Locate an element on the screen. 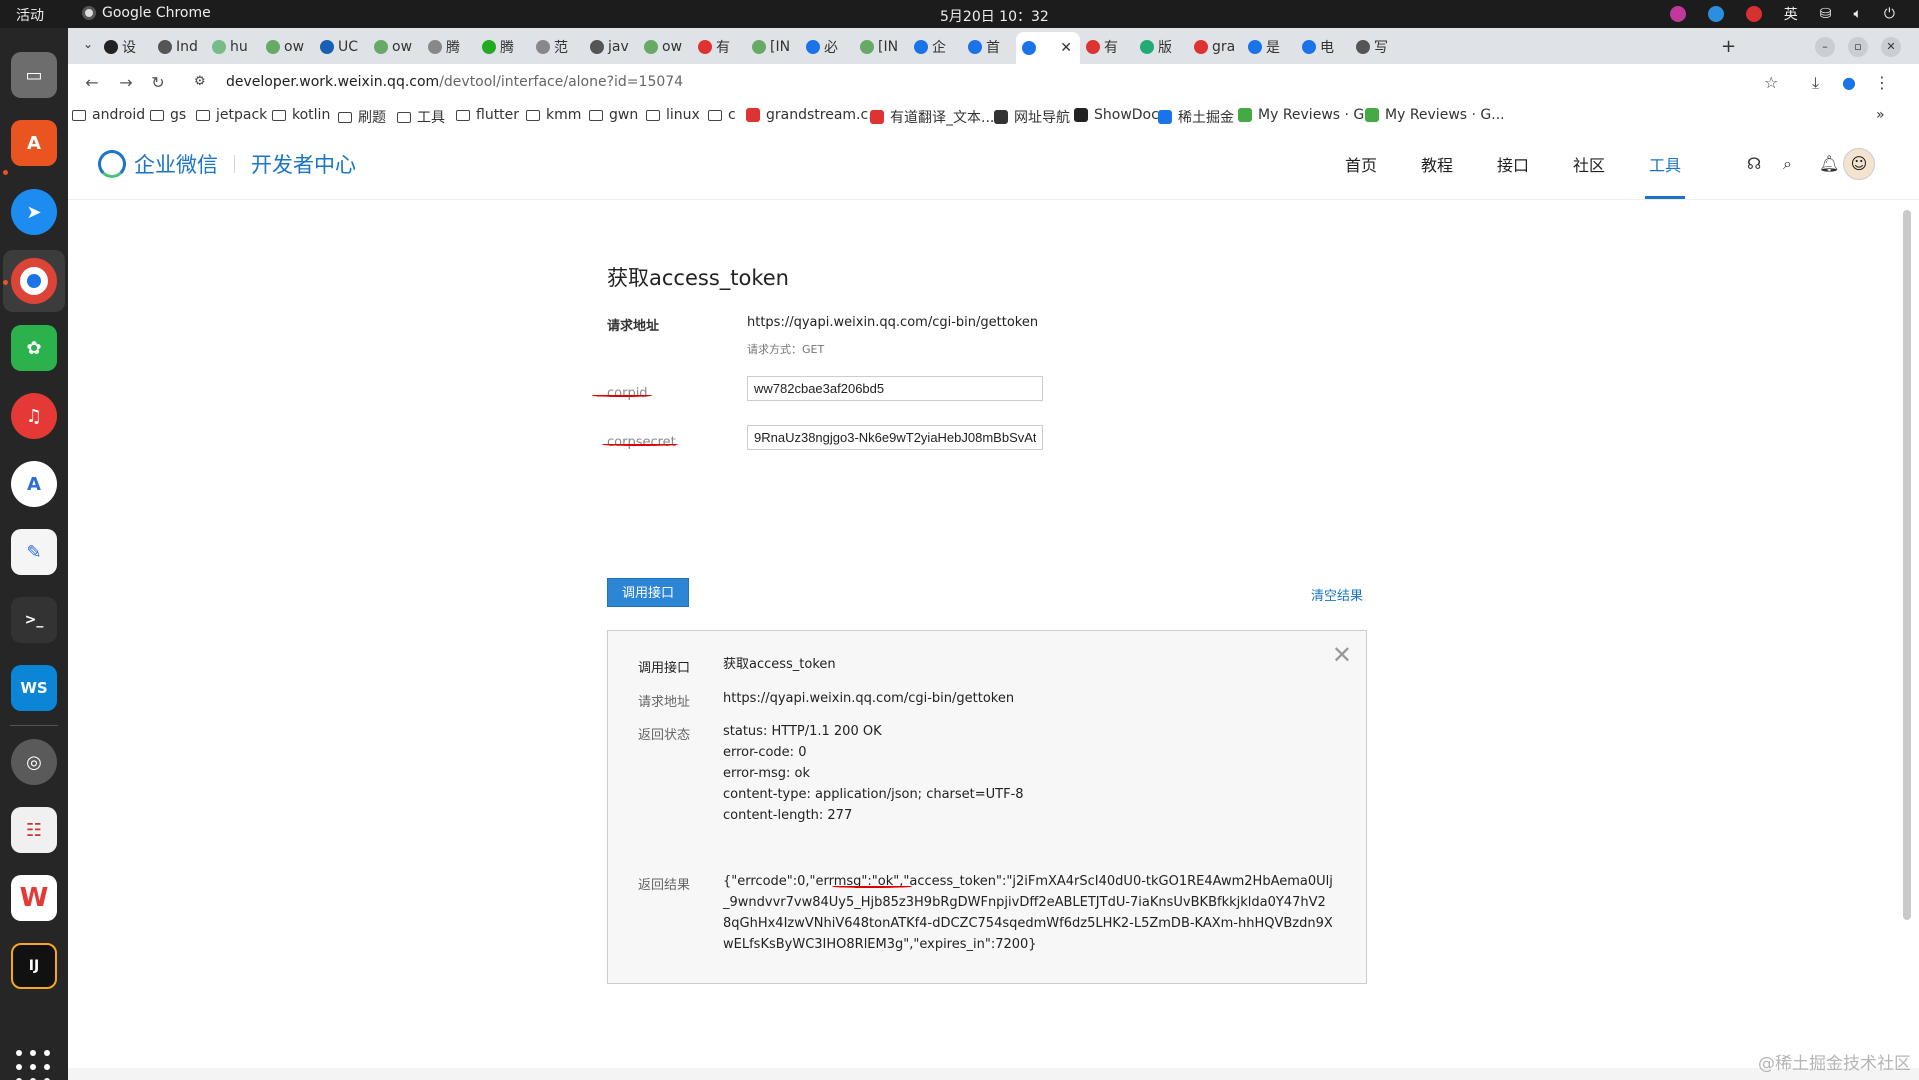  bookmark-item: android is located at coordinates (108, 115).